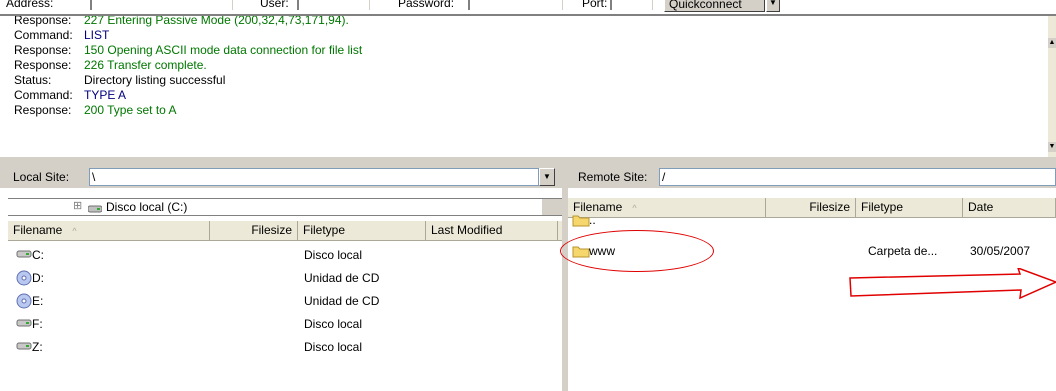  I want to click on log-splitter, so click(528, 162).